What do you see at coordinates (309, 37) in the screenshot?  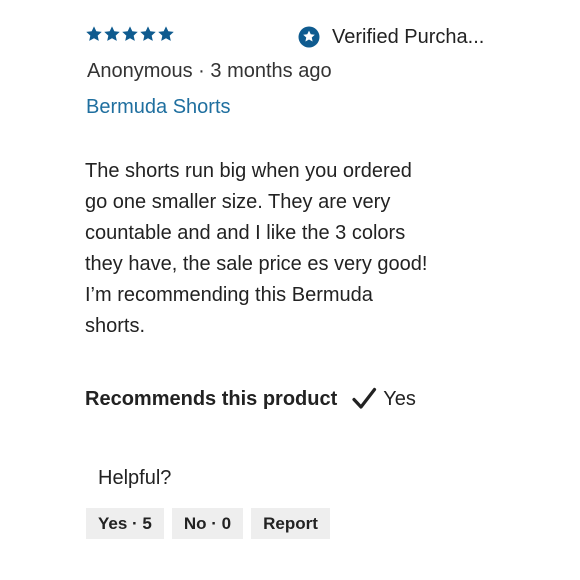 I see `star-badge-icon` at bounding box center [309, 37].